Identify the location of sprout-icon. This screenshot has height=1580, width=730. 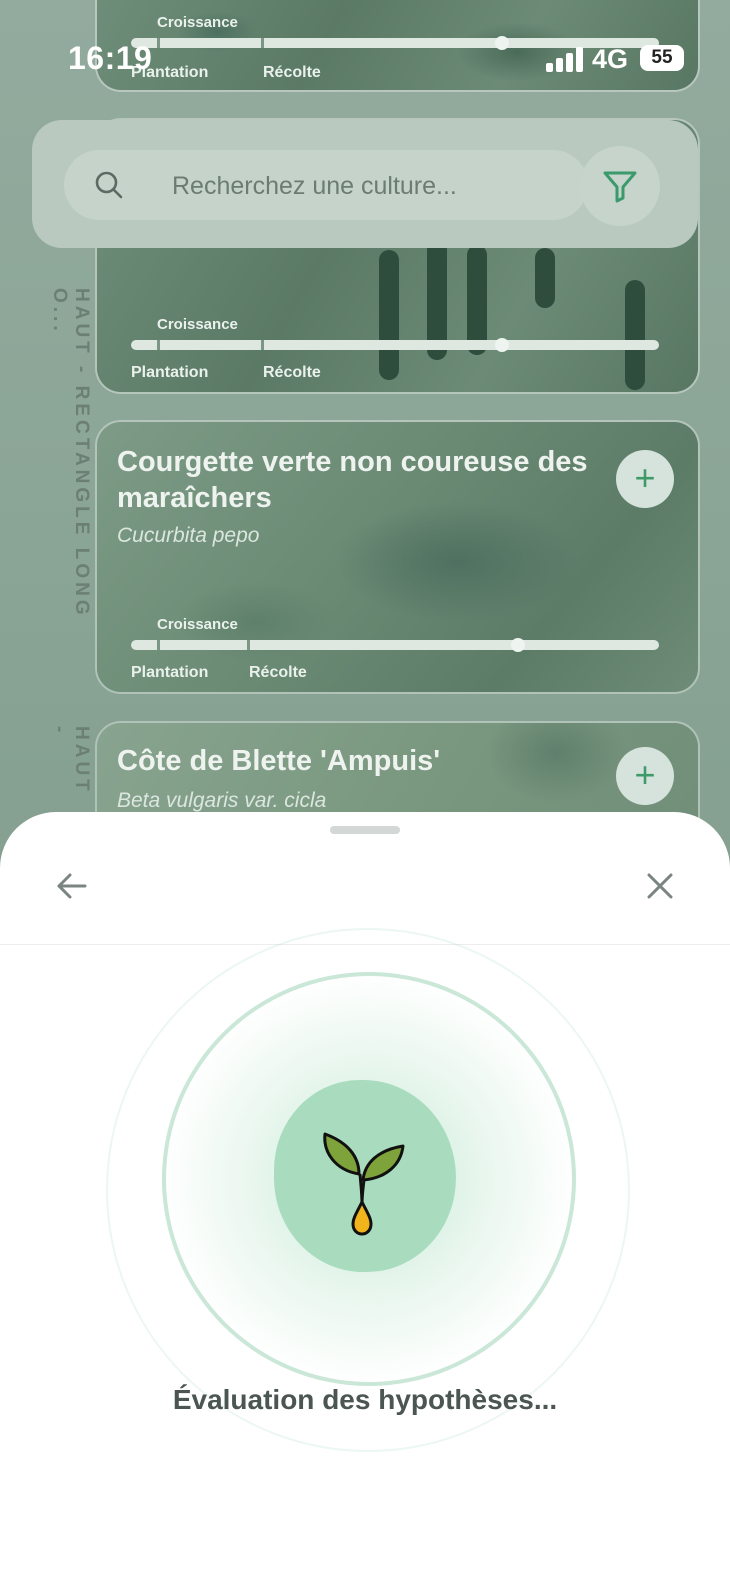
(364, 1184).